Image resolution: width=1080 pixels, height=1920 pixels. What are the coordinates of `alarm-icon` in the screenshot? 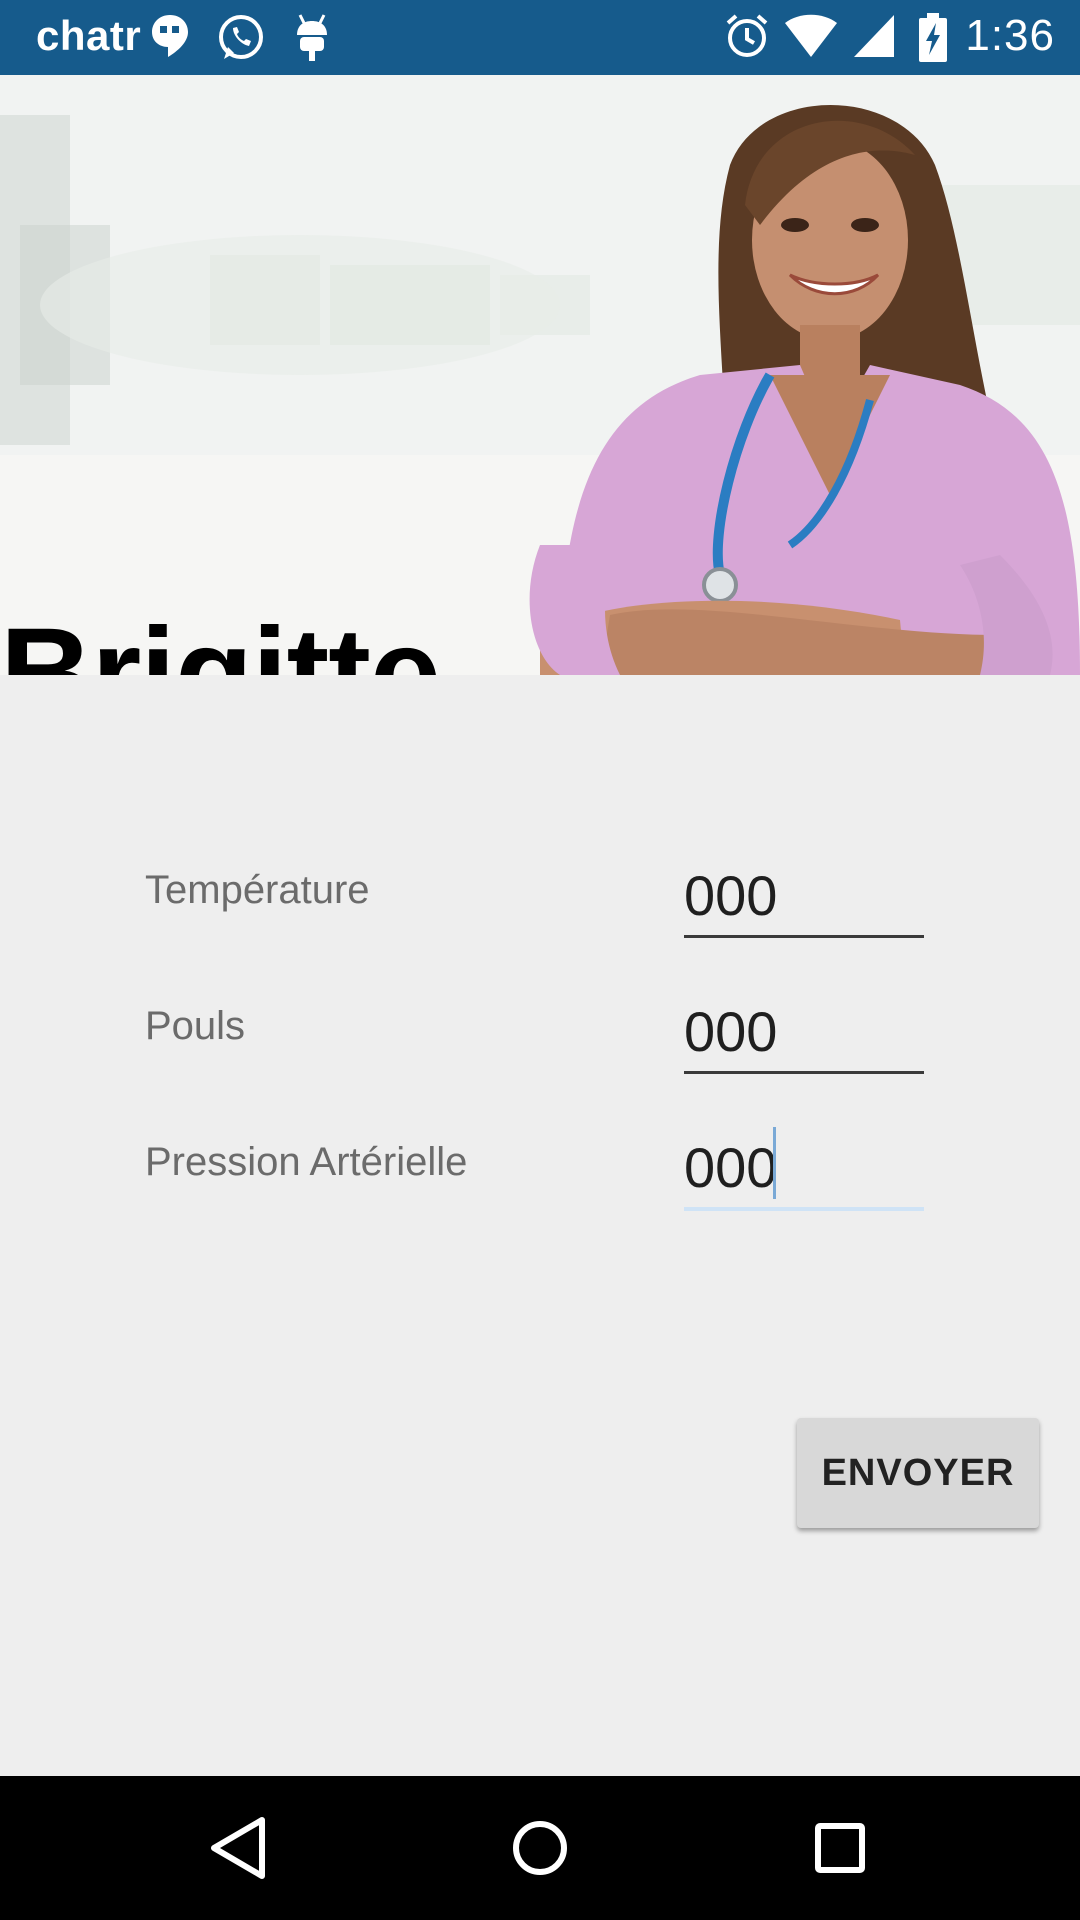 It's located at (747, 38).